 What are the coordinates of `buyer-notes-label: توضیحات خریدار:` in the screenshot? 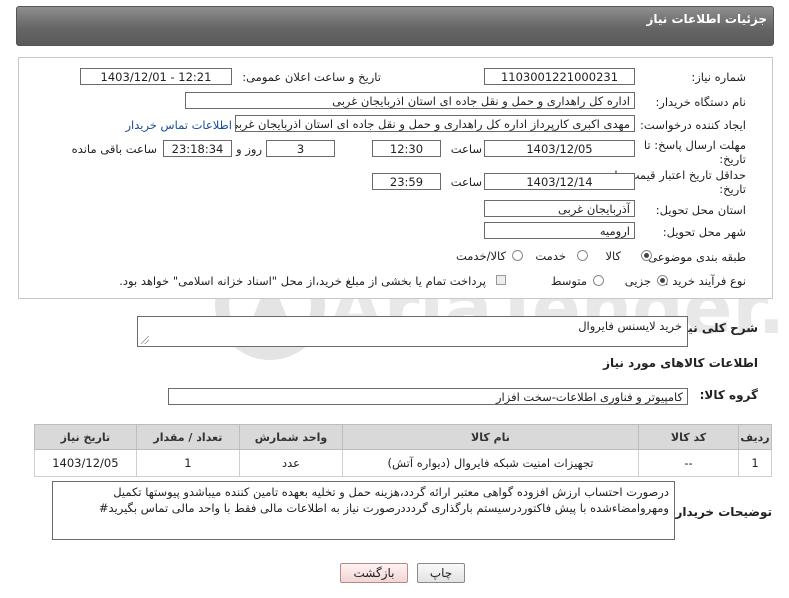 It's located at (721, 512).